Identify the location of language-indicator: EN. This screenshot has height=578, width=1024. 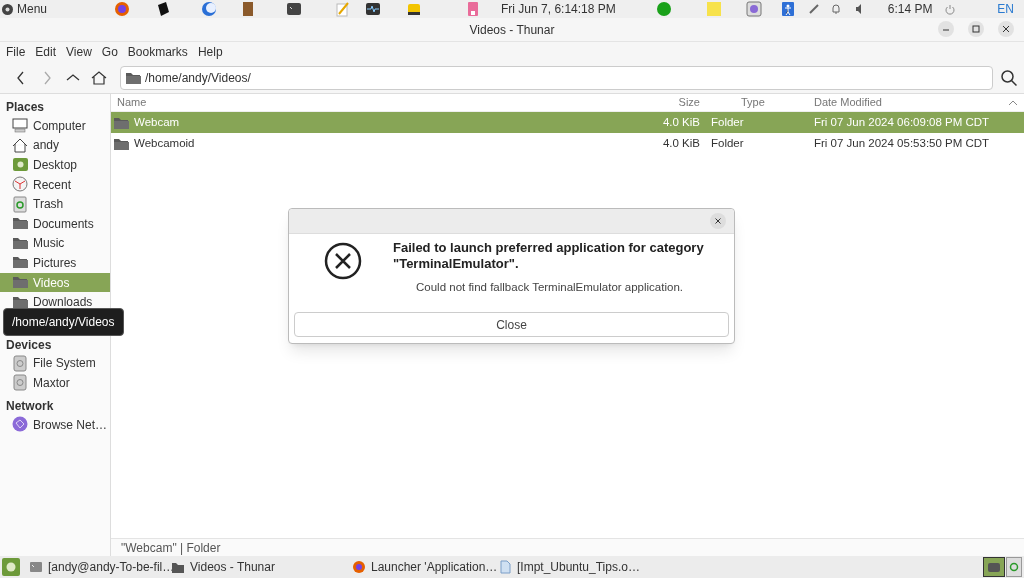
(1005, 9).